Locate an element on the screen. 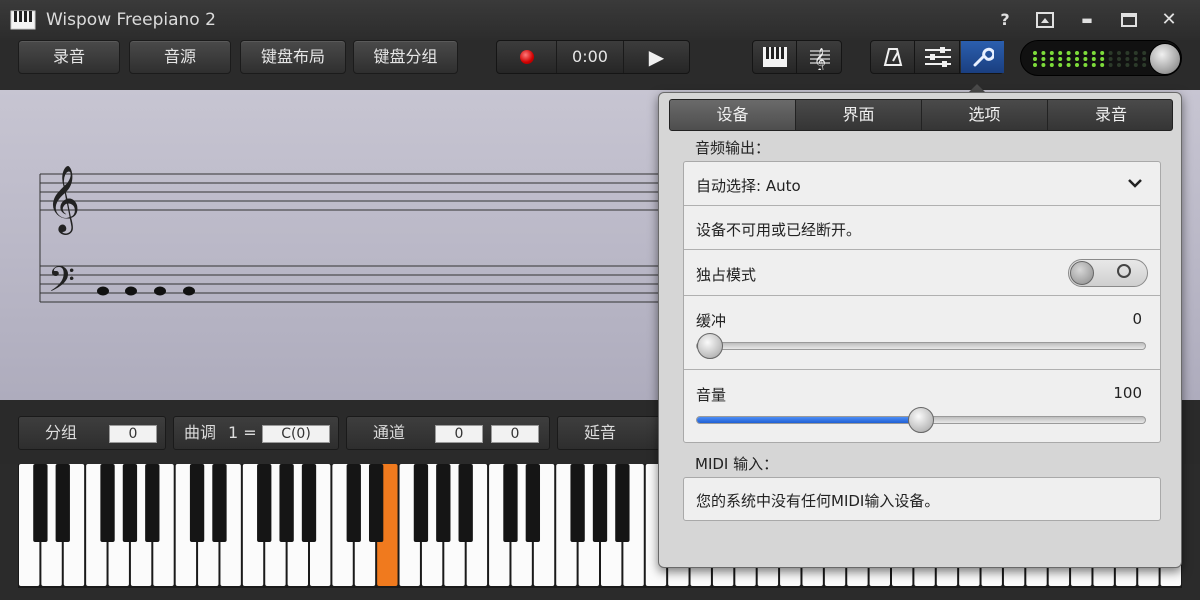 The width and height of the screenshot is (1200, 600). midi-input-card: 您的系统中没有任何MIDI输入设备。 is located at coordinates (922, 499).